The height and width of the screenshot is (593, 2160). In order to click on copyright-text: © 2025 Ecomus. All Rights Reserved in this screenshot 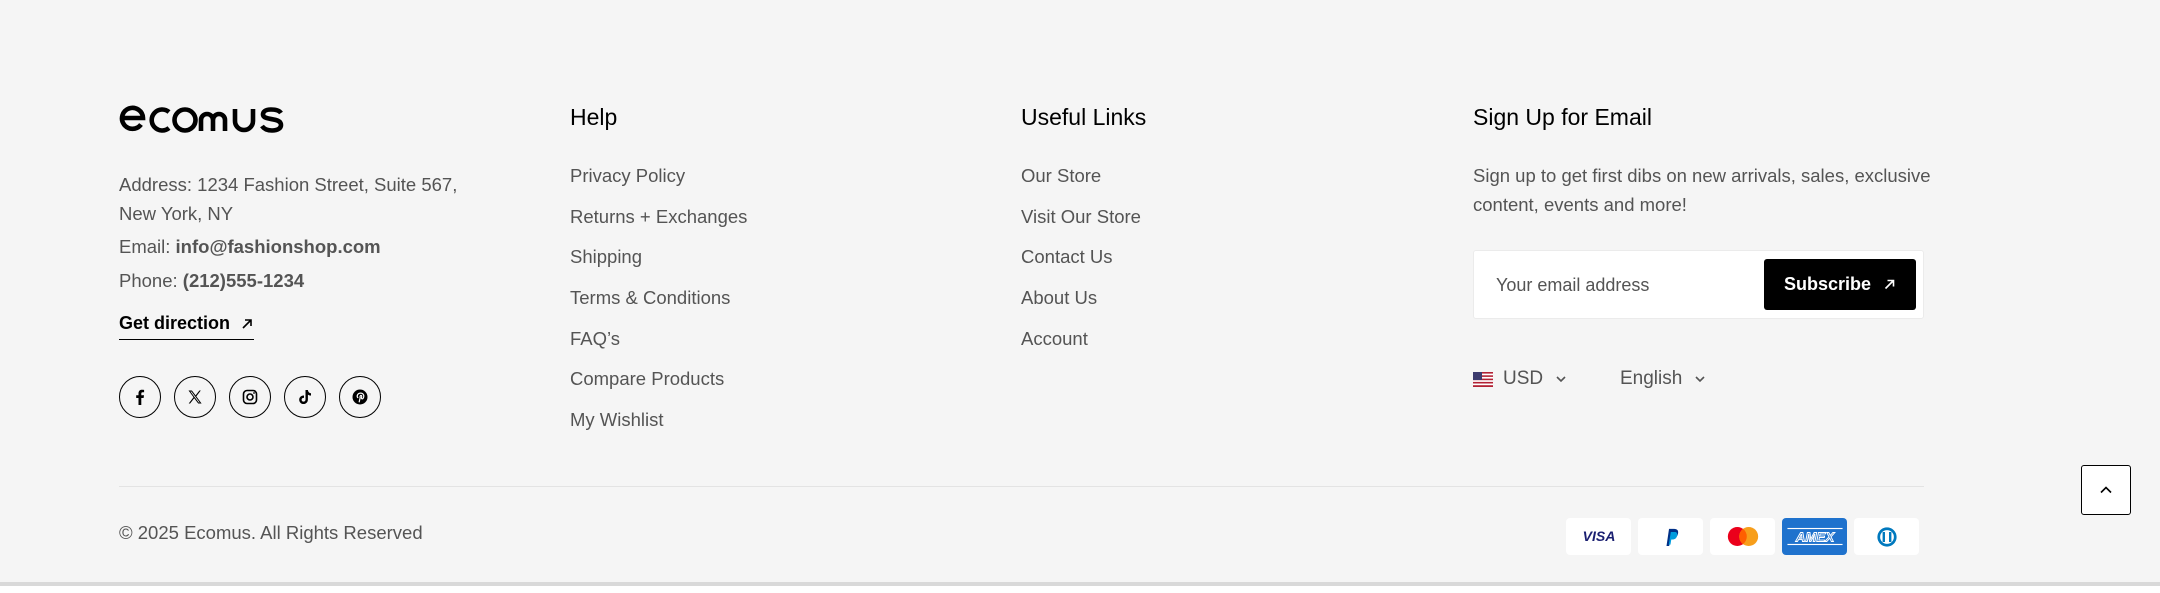, I will do `click(271, 532)`.